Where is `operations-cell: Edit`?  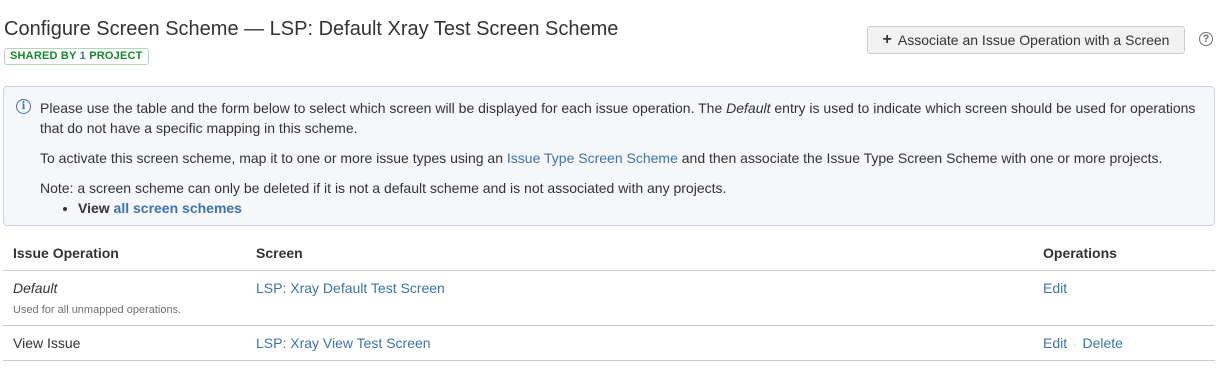 operations-cell: Edit is located at coordinates (1124, 298).